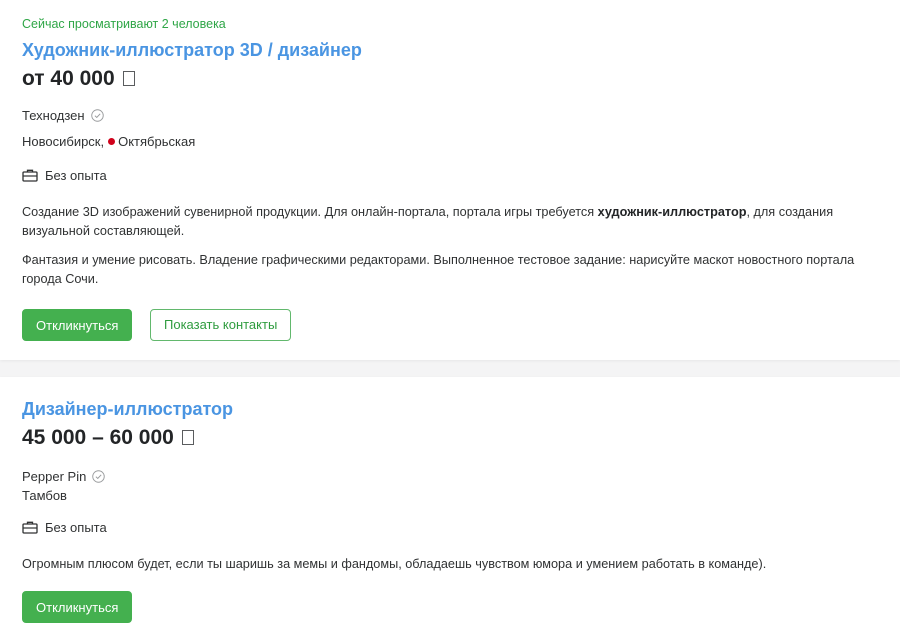  Describe the element at coordinates (124, 24) in the screenshot. I see `viewers-count: Сейчас просматривают 2 человека` at that location.